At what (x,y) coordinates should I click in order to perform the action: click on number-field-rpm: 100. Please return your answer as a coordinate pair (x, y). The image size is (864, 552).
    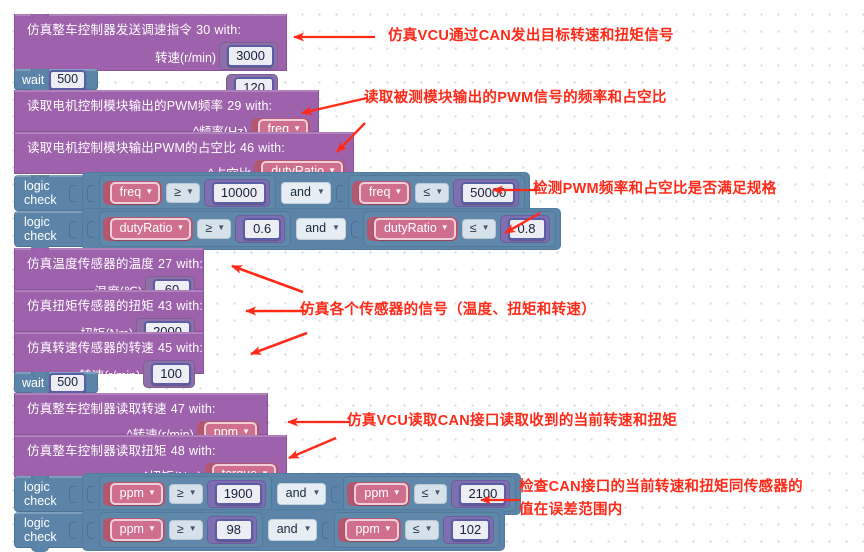
    Looking at the image, I should click on (171, 374).